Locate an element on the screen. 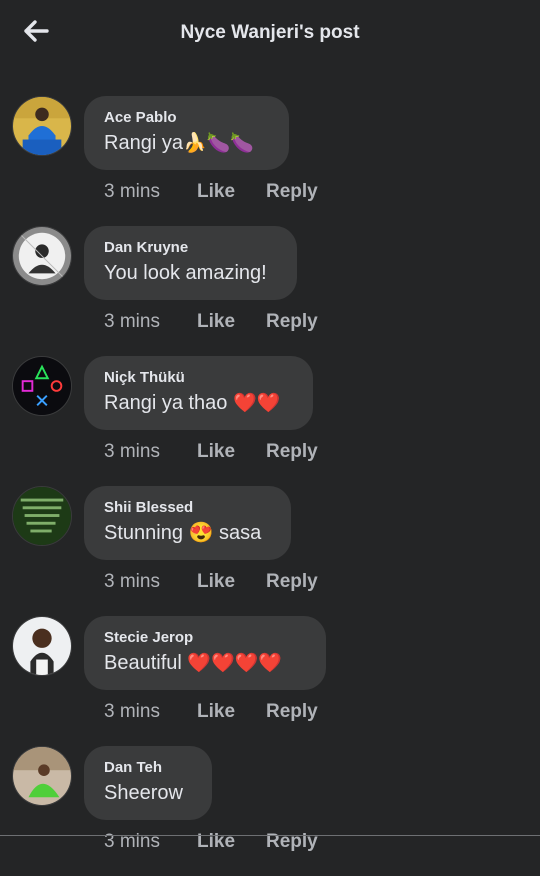 The width and height of the screenshot is (540, 876). comment-text: Rangi ya thao ❤️❤️ is located at coordinates (198, 403).